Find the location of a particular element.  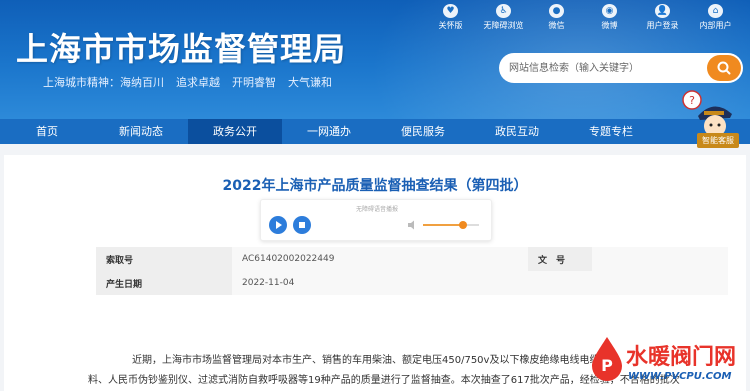

watermark-url: WWW.PVCPU.COM is located at coordinates (680, 376).